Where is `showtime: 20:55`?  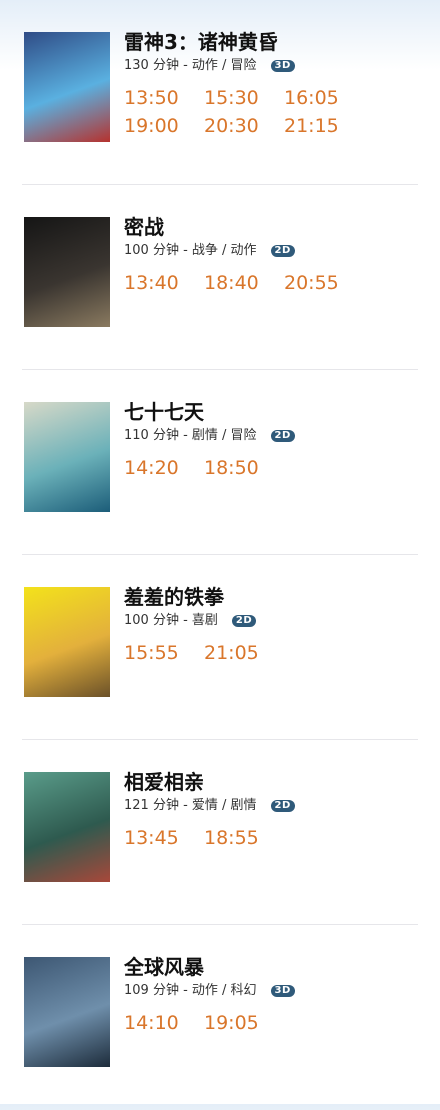 showtime: 20:55 is located at coordinates (324, 283).